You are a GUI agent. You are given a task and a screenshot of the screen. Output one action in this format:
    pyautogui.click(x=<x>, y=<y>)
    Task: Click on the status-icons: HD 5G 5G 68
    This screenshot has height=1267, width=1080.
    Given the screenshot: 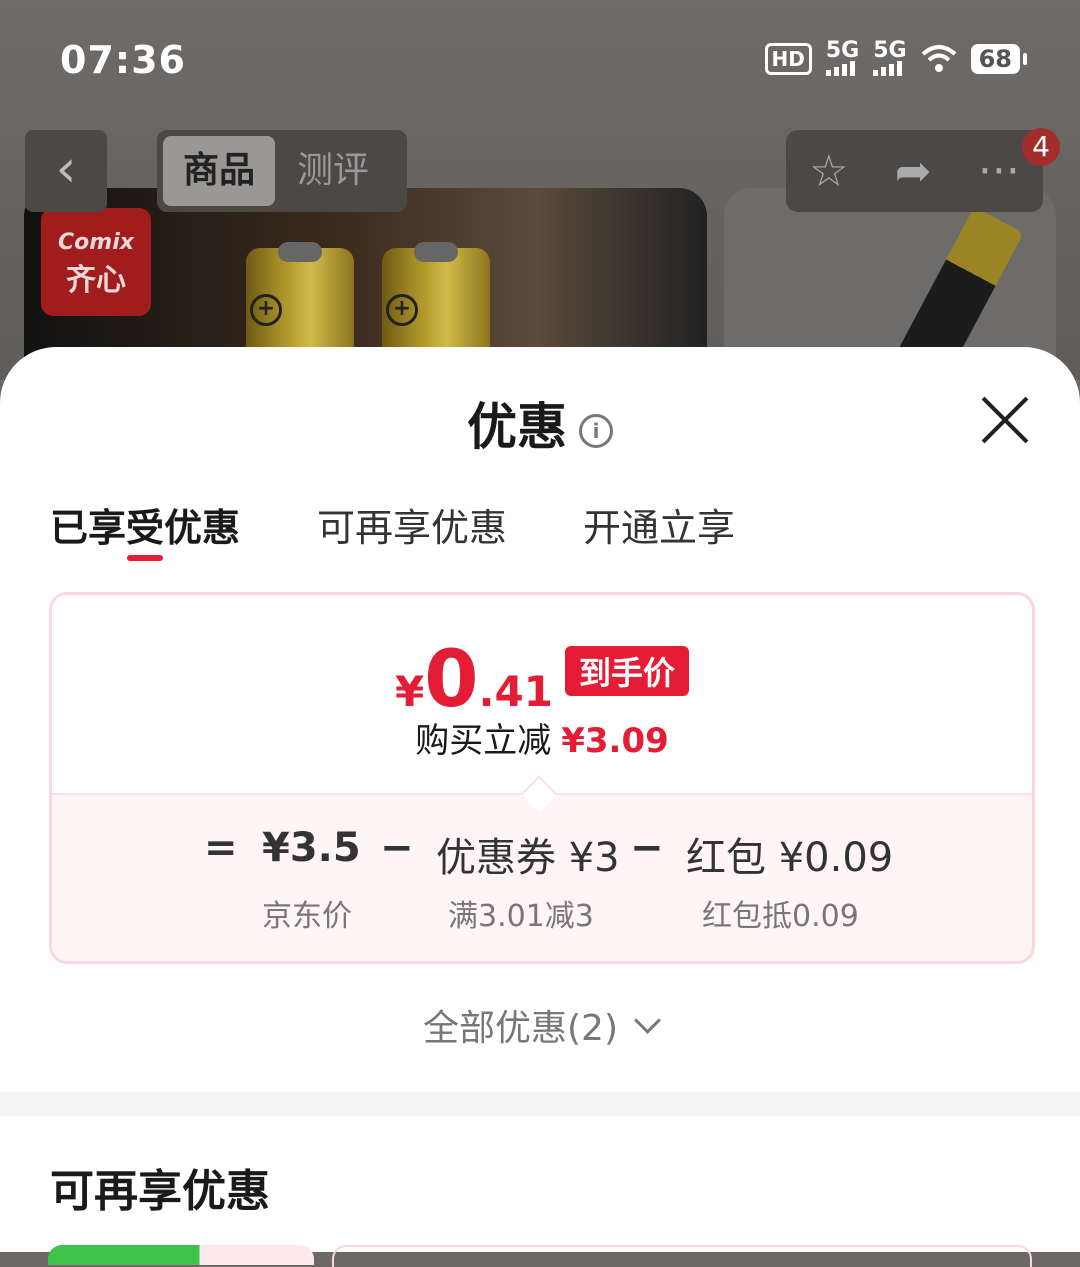 What is the action you would take?
    pyautogui.click(x=896, y=58)
    